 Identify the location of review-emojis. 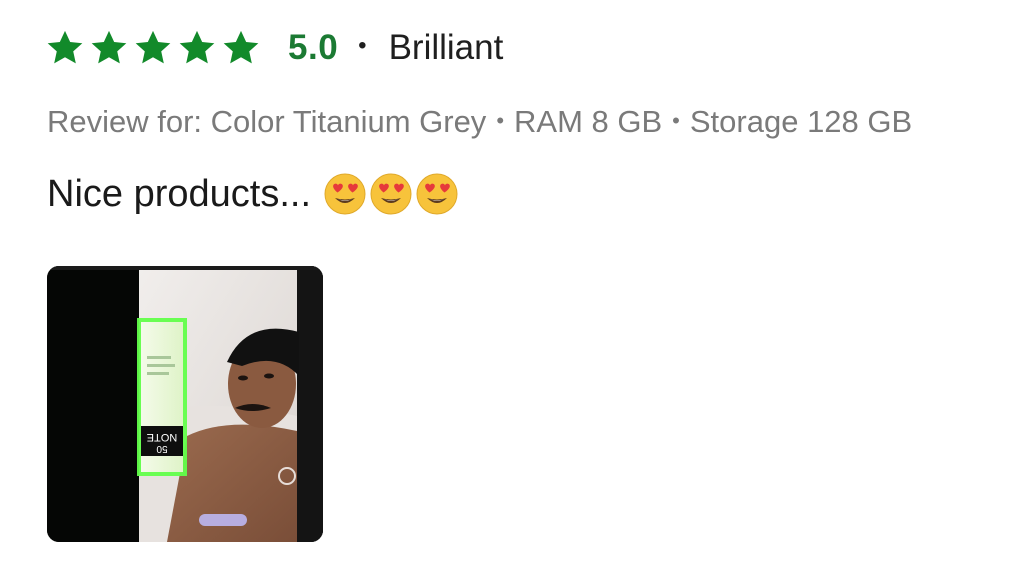
(391, 194).